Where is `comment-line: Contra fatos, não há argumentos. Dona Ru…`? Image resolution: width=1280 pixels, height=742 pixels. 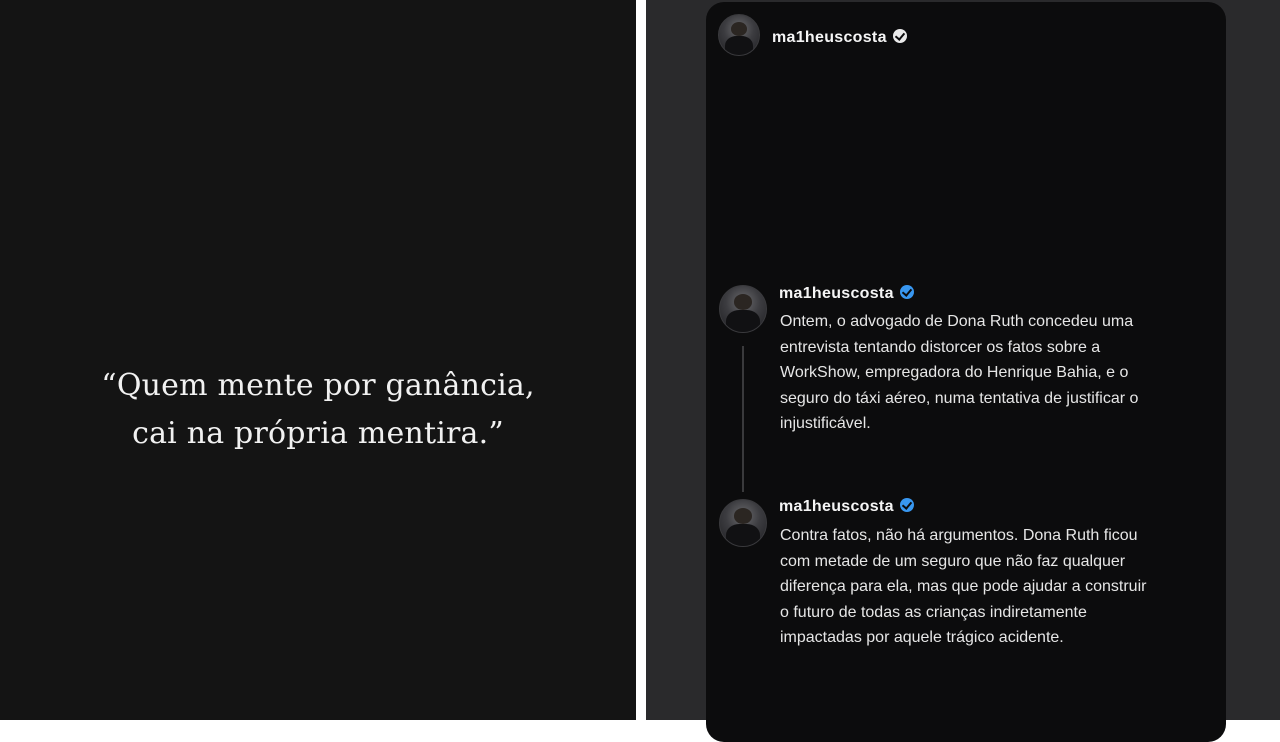 comment-line: Contra fatos, não há argumentos. Dona Ru… is located at coordinates (959, 535).